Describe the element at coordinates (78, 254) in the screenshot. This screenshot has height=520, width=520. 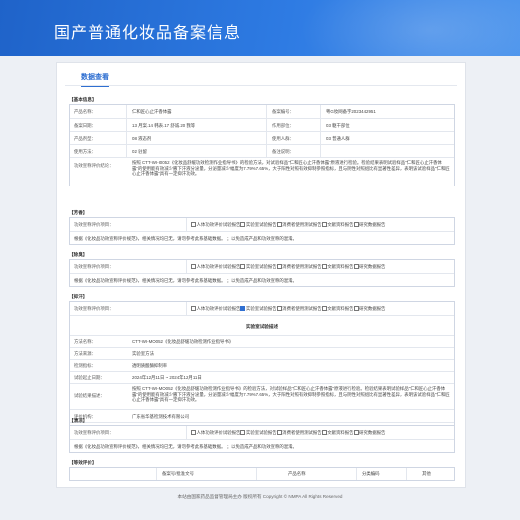
I see `section-deodorant-title: 【除臭】` at that location.